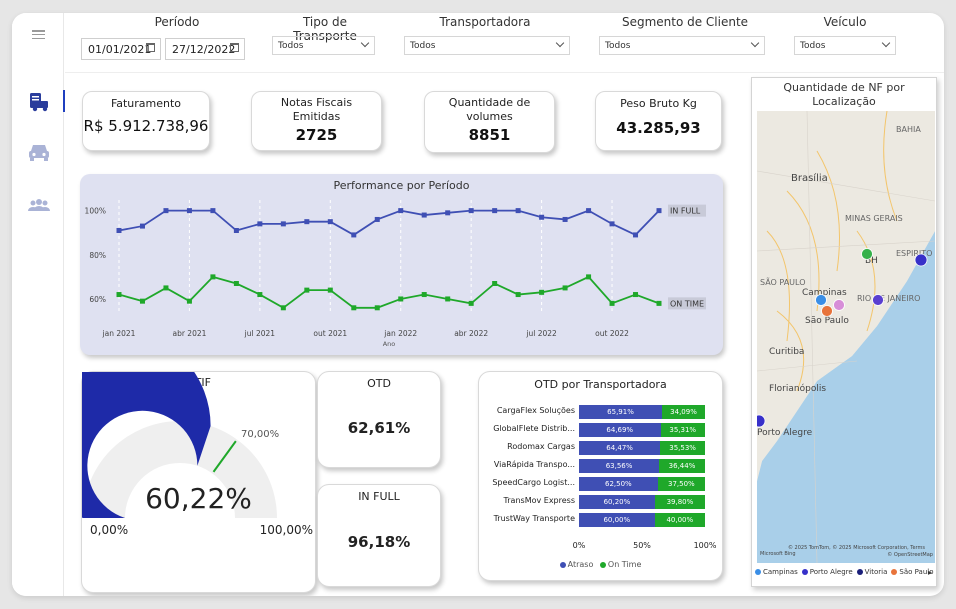 This screenshot has height=609, width=956. I want to click on bar-atraso: 64,47%, so click(620, 448).